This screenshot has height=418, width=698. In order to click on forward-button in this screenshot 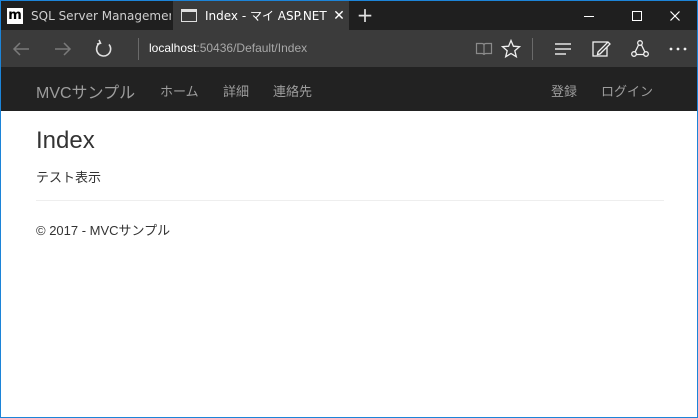, I will do `click(63, 49)`.